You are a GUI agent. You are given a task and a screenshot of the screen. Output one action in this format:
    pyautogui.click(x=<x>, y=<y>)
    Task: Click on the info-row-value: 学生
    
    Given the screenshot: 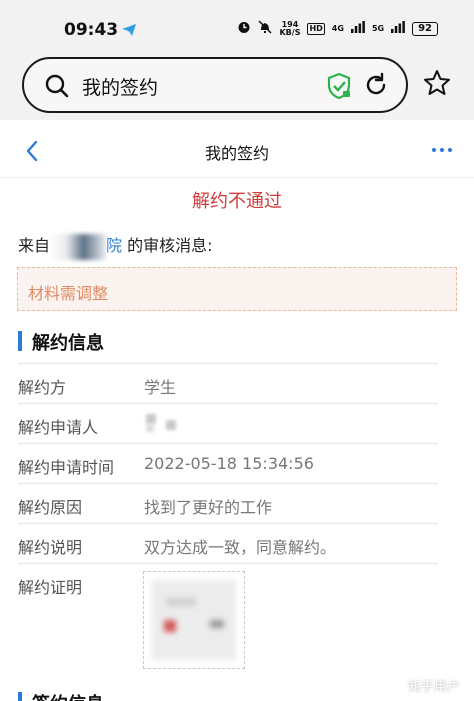 What is the action you would take?
    pyautogui.click(x=160, y=387)
    